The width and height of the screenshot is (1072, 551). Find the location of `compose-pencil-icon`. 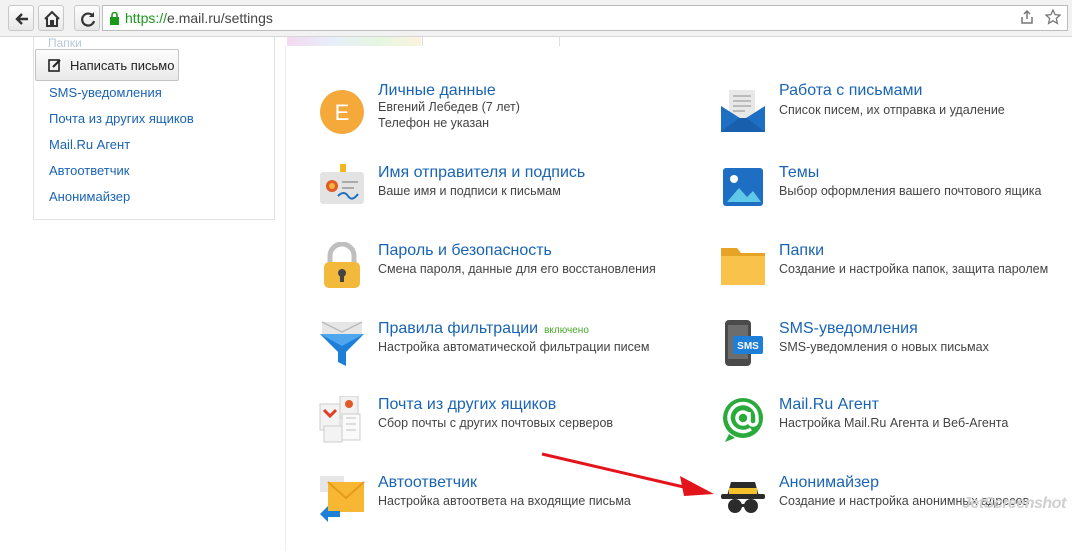

compose-pencil-icon is located at coordinates (54, 65).